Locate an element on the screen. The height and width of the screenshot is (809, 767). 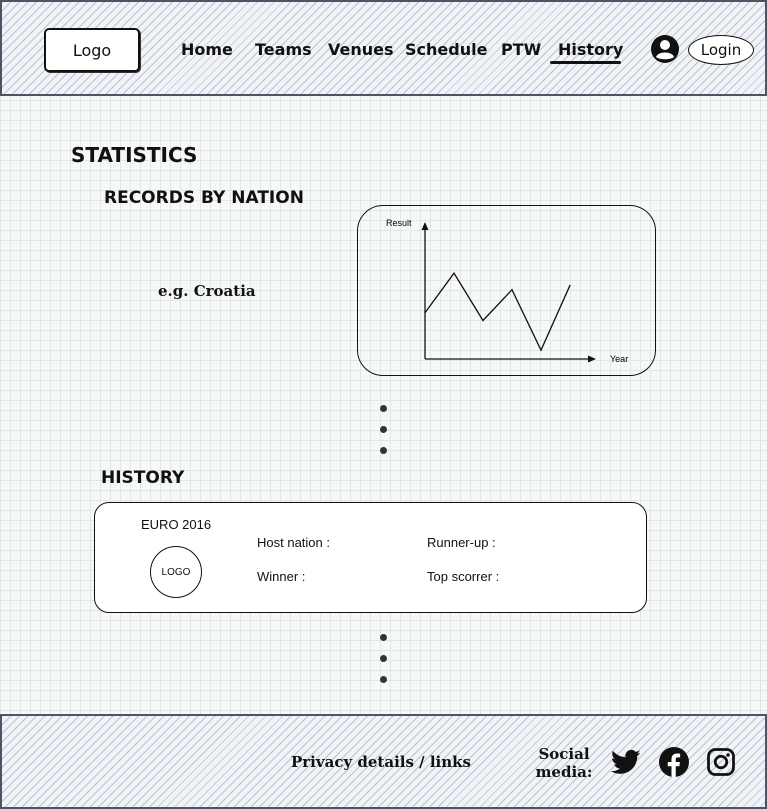
instagram-icon is located at coordinates (721, 762).